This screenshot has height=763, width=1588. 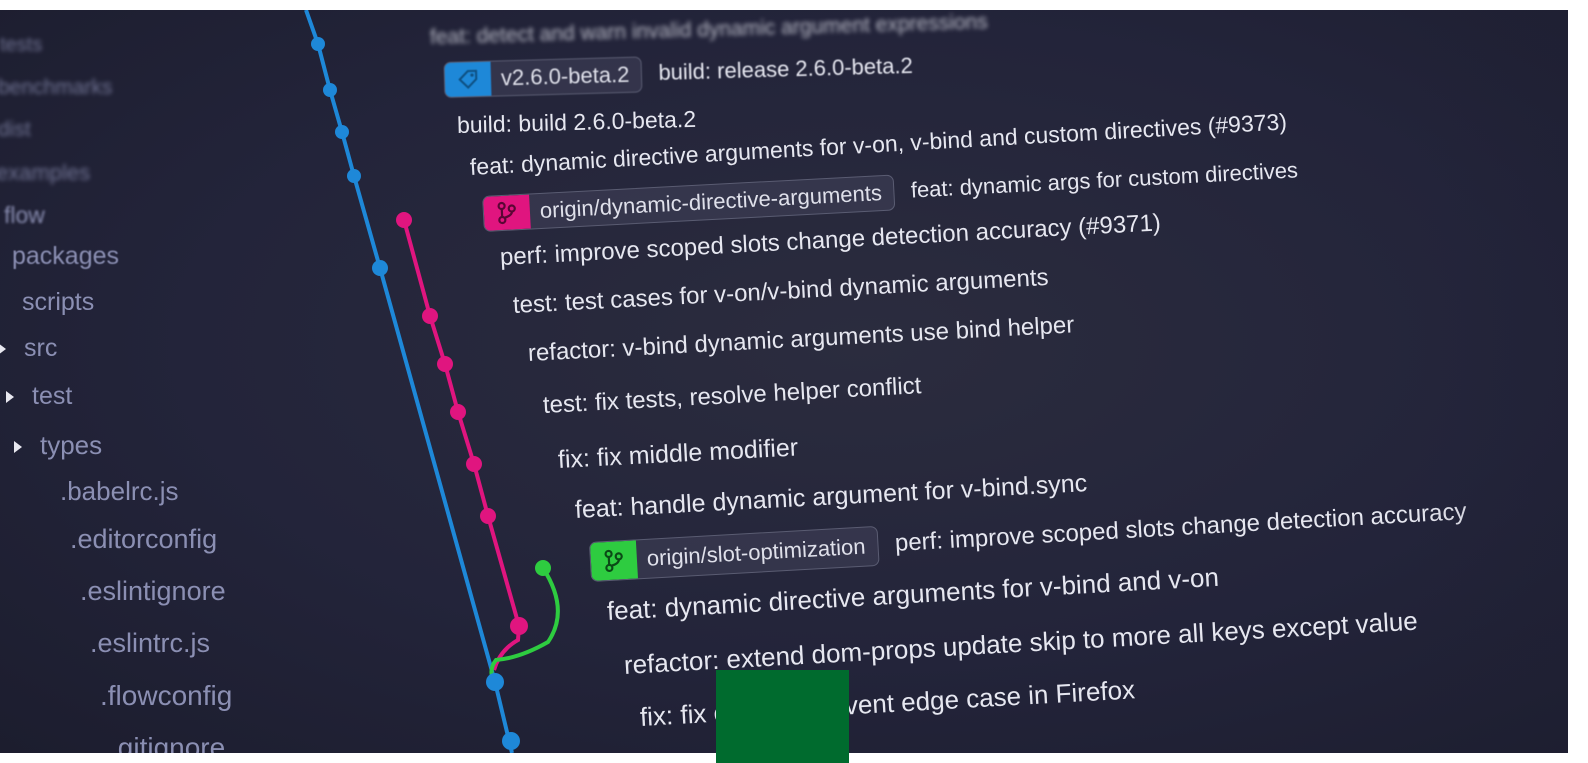 I want to click on branch-label: origin/slot-optimization, so click(x=756, y=552).